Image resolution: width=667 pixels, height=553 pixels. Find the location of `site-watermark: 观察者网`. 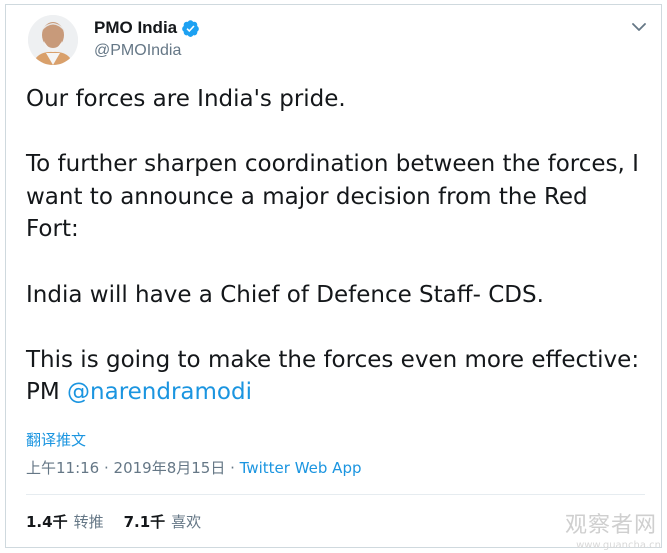

site-watermark: 观察者网 is located at coordinates (610, 525).